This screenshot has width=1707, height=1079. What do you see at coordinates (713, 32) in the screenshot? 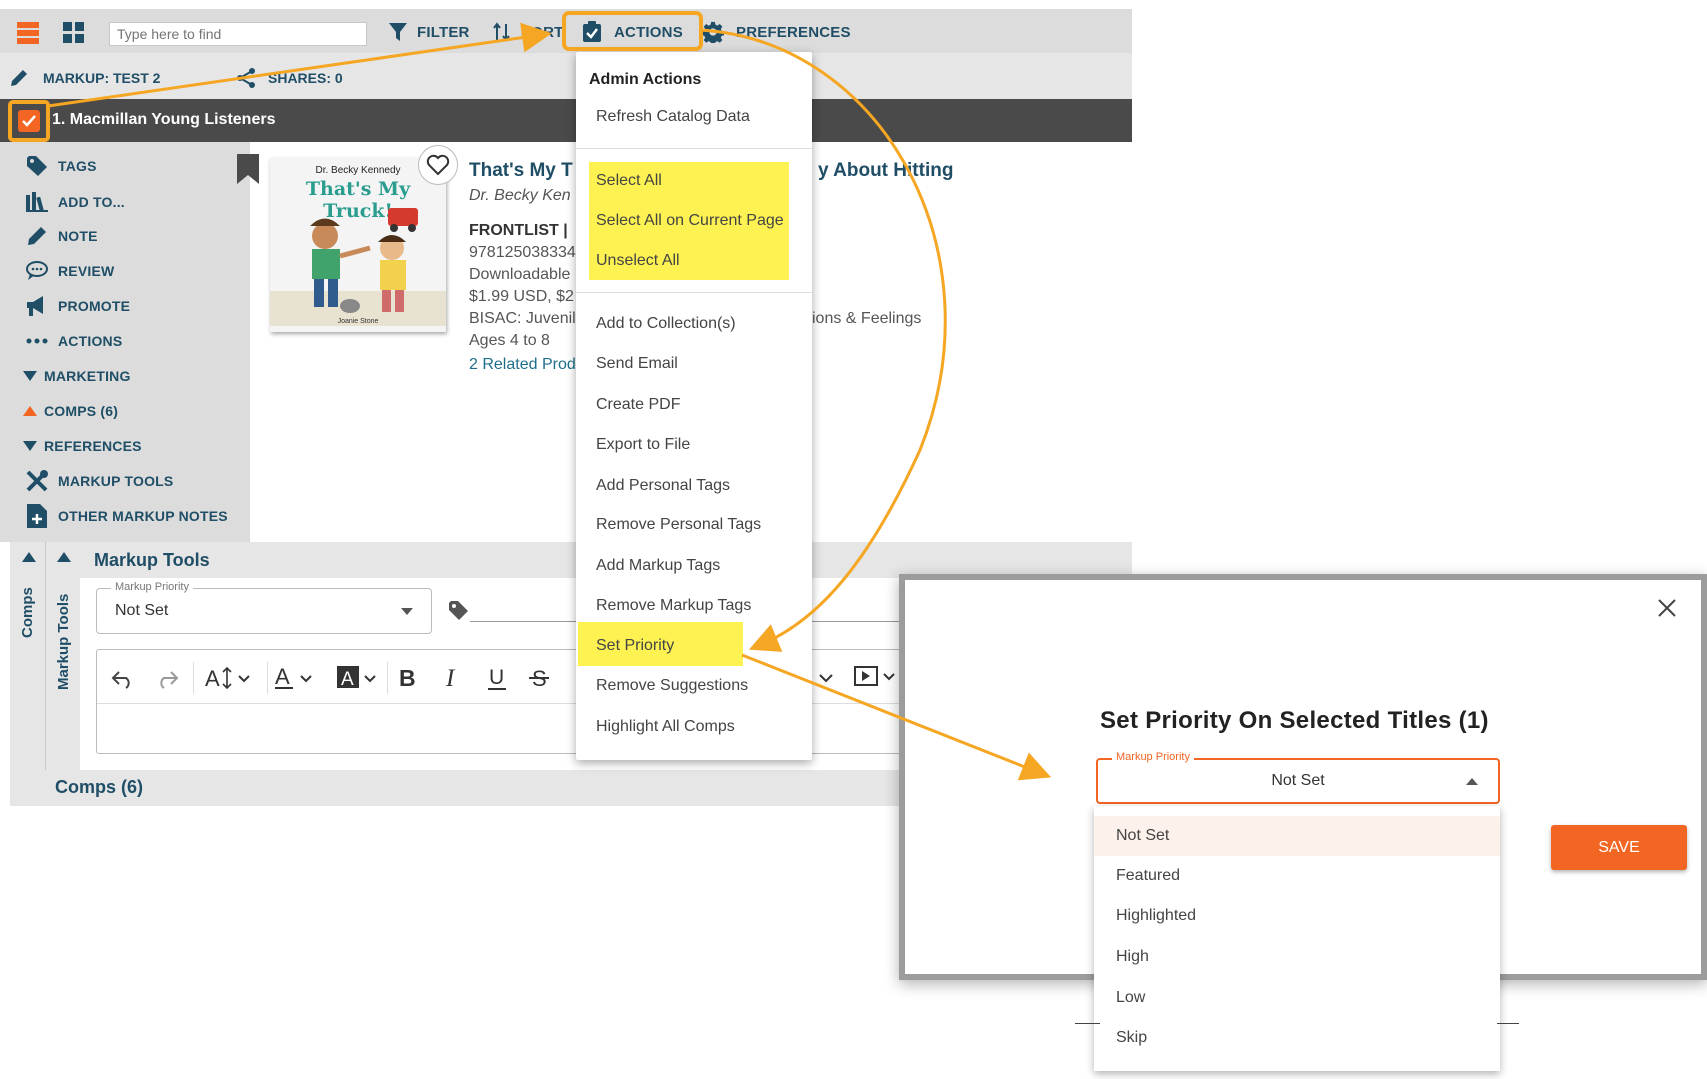
I see `gear-icon` at bounding box center [713, 32].